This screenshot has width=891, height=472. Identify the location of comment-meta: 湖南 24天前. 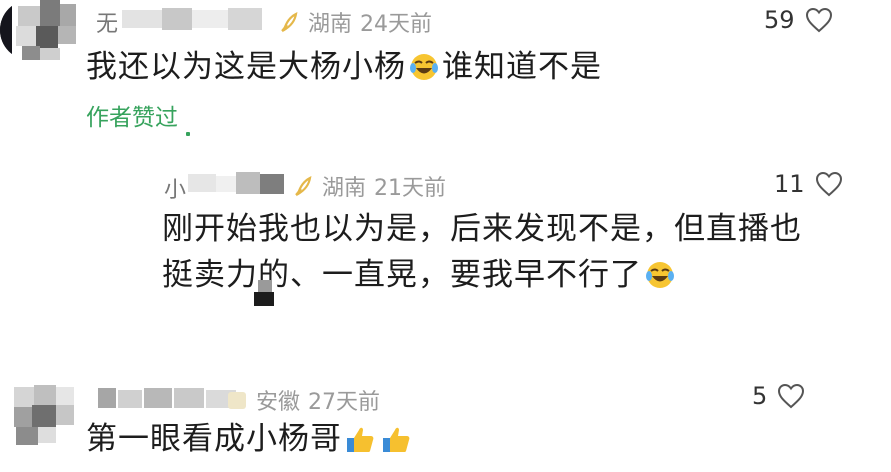
(355, 22).